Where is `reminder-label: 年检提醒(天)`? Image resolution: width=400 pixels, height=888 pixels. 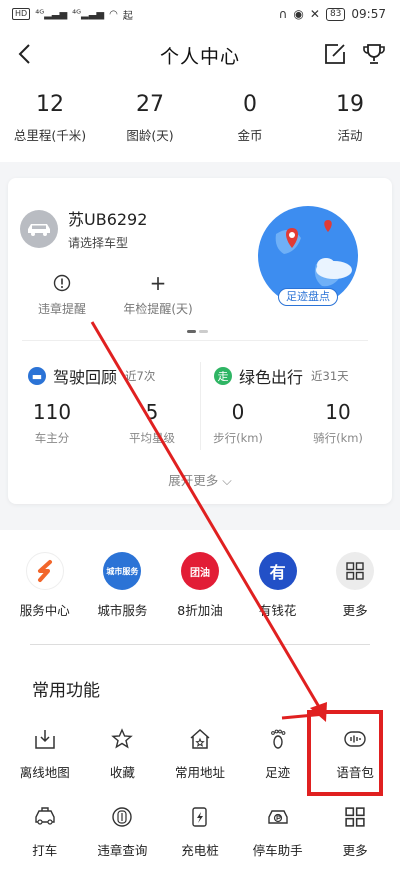
reminder-label: 年检提醒(天) is located at coordinates (158, 309).